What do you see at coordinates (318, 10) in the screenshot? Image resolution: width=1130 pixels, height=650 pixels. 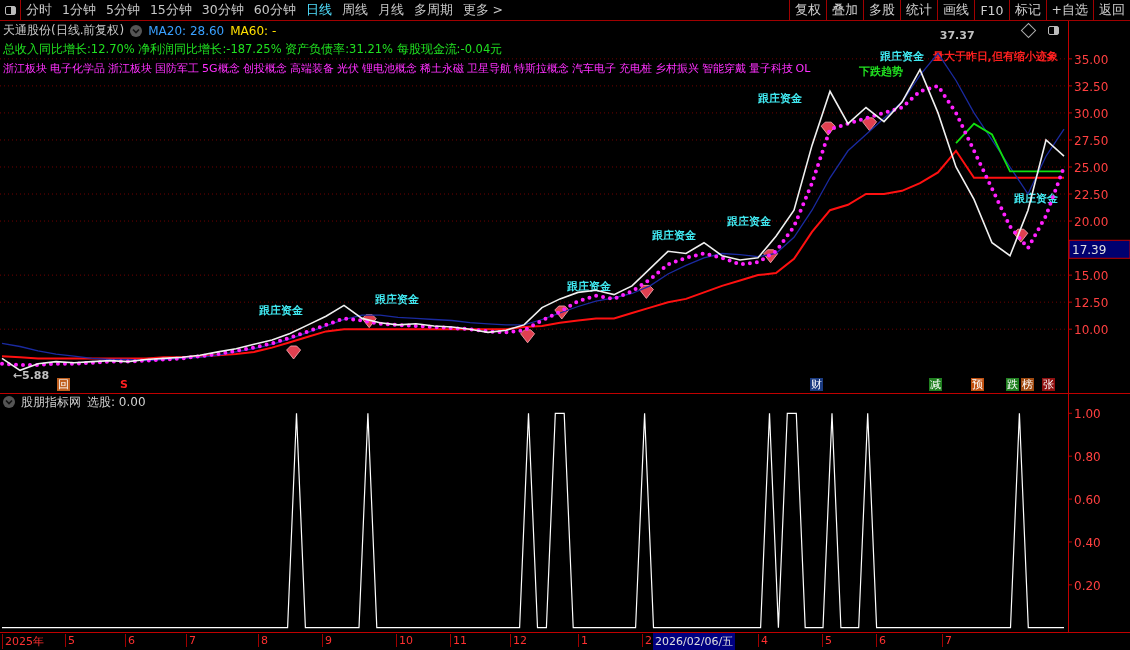 I see `period-tab: 日线` at bounding box center [318, 10].